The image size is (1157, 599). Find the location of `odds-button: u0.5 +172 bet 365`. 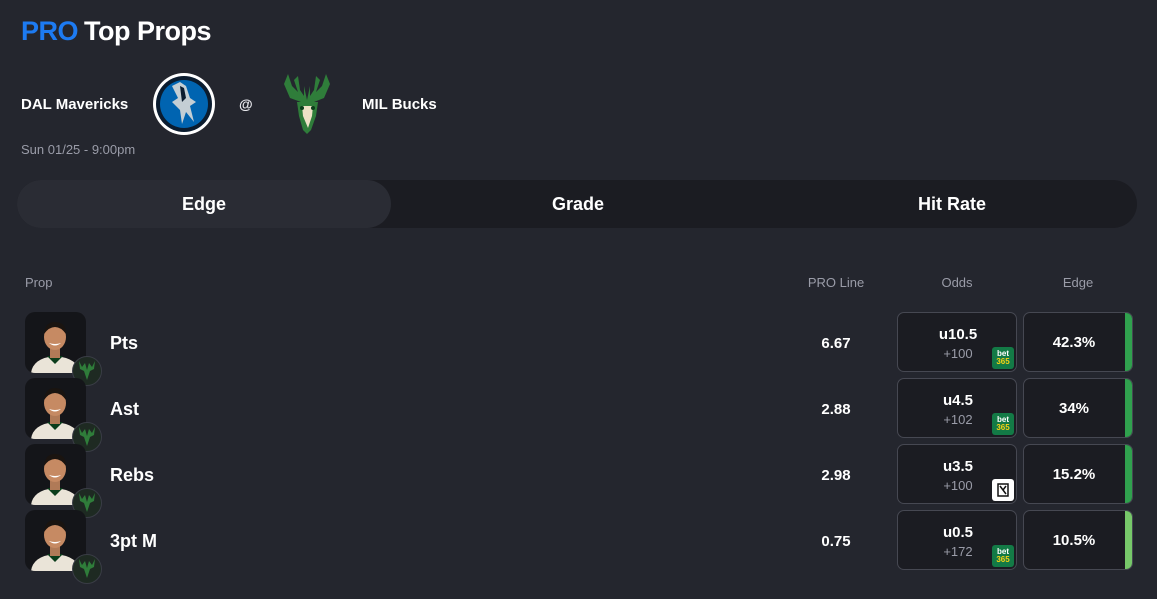

odds-button: u0.5 +172 bet 365 is located at coordinates (957, 540).